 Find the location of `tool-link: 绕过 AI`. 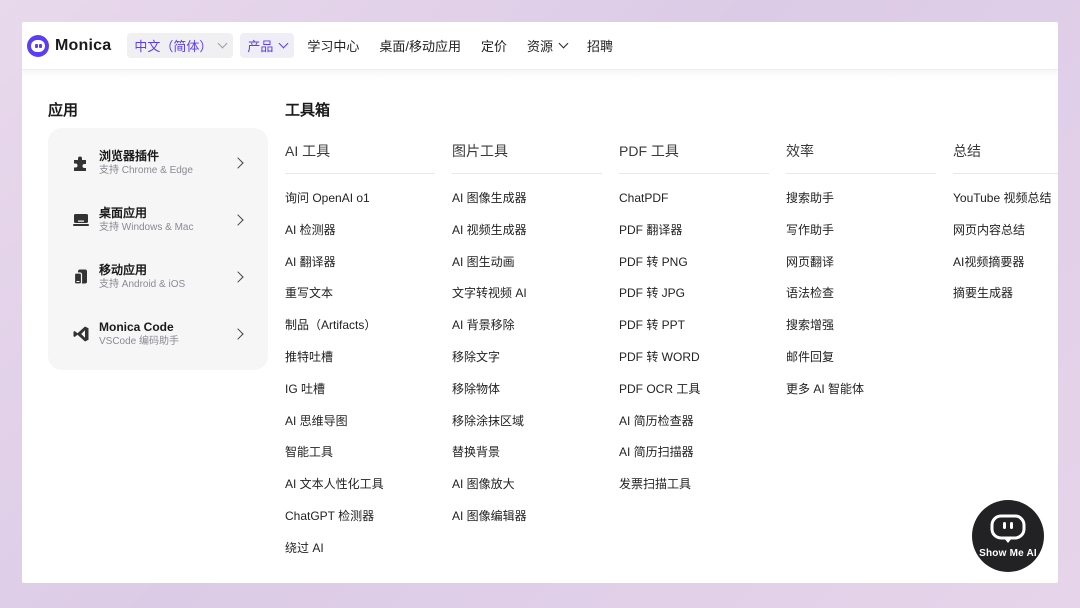

tool-link: 绕过 AI is located at coordinates (360, 557).